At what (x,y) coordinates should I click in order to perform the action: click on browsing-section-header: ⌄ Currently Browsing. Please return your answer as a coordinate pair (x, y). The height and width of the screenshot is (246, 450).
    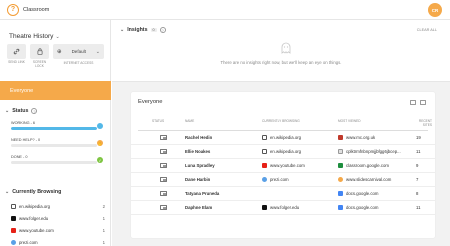
    Looking at the image, I should click on (33, 192).